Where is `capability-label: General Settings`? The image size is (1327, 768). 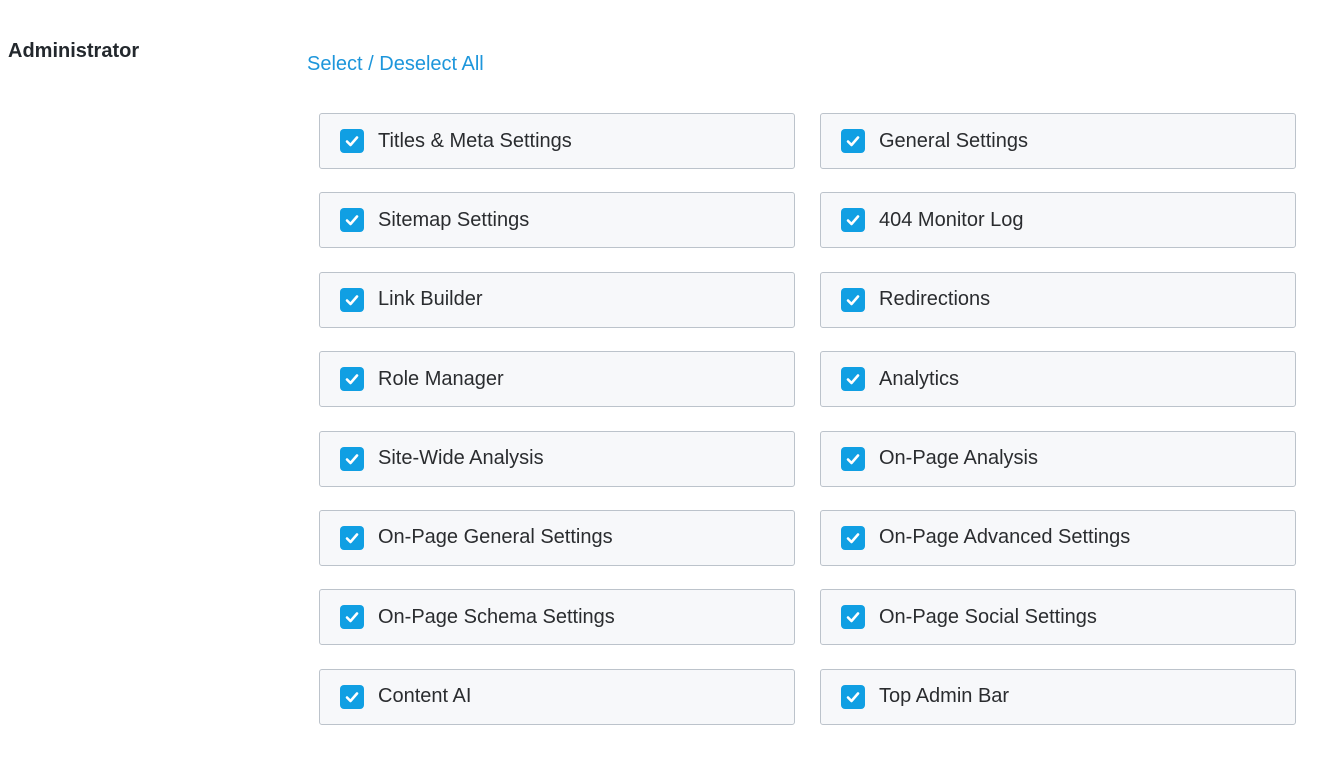
capability-label: General Settings is located at coordinates (953, 140).